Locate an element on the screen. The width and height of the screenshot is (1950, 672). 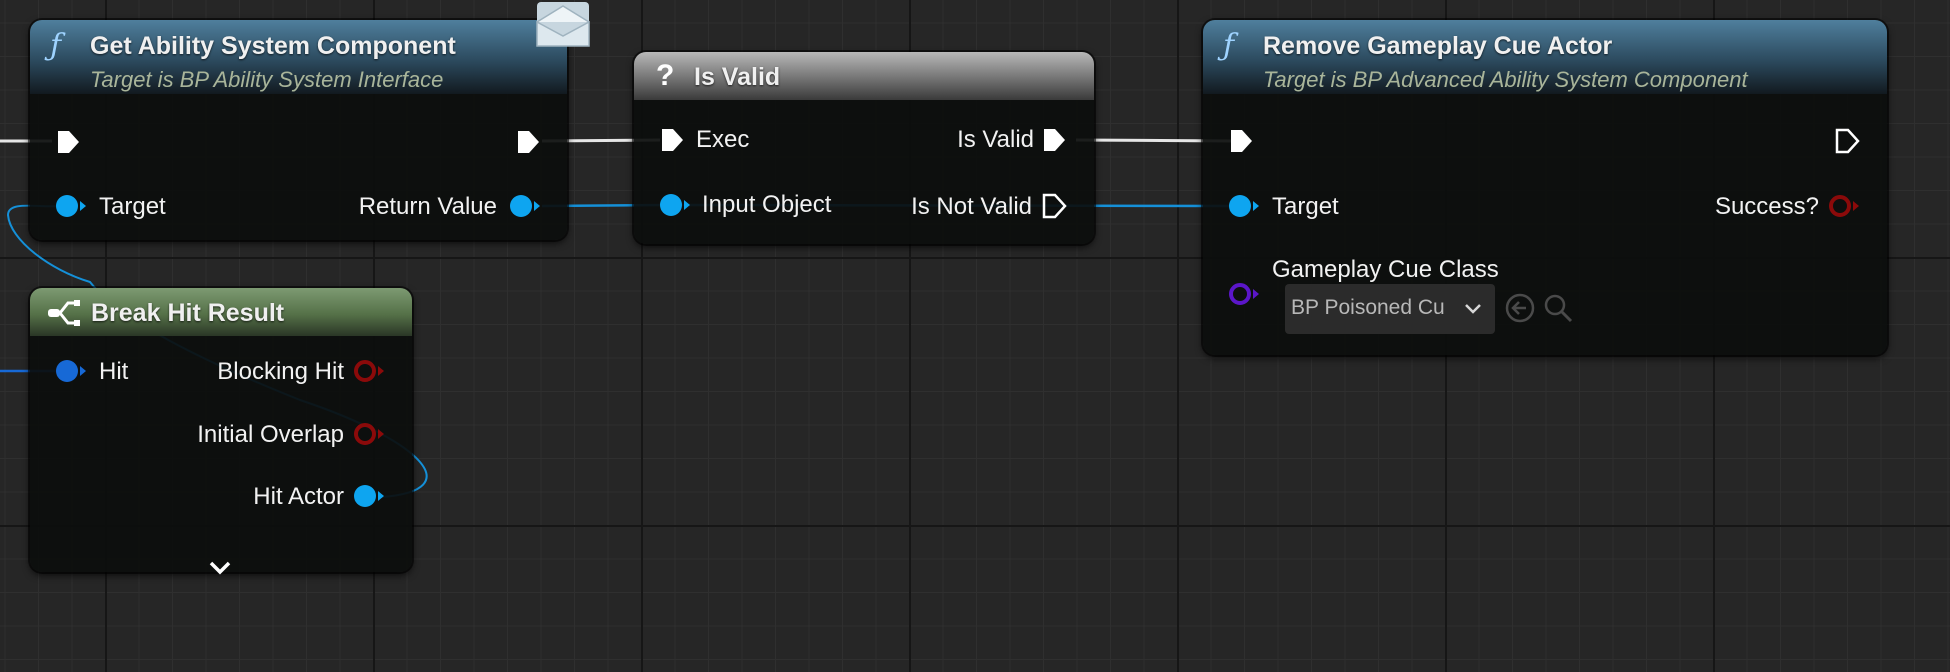
is-valid-exec-pin is located at coordinates (1054, 140).